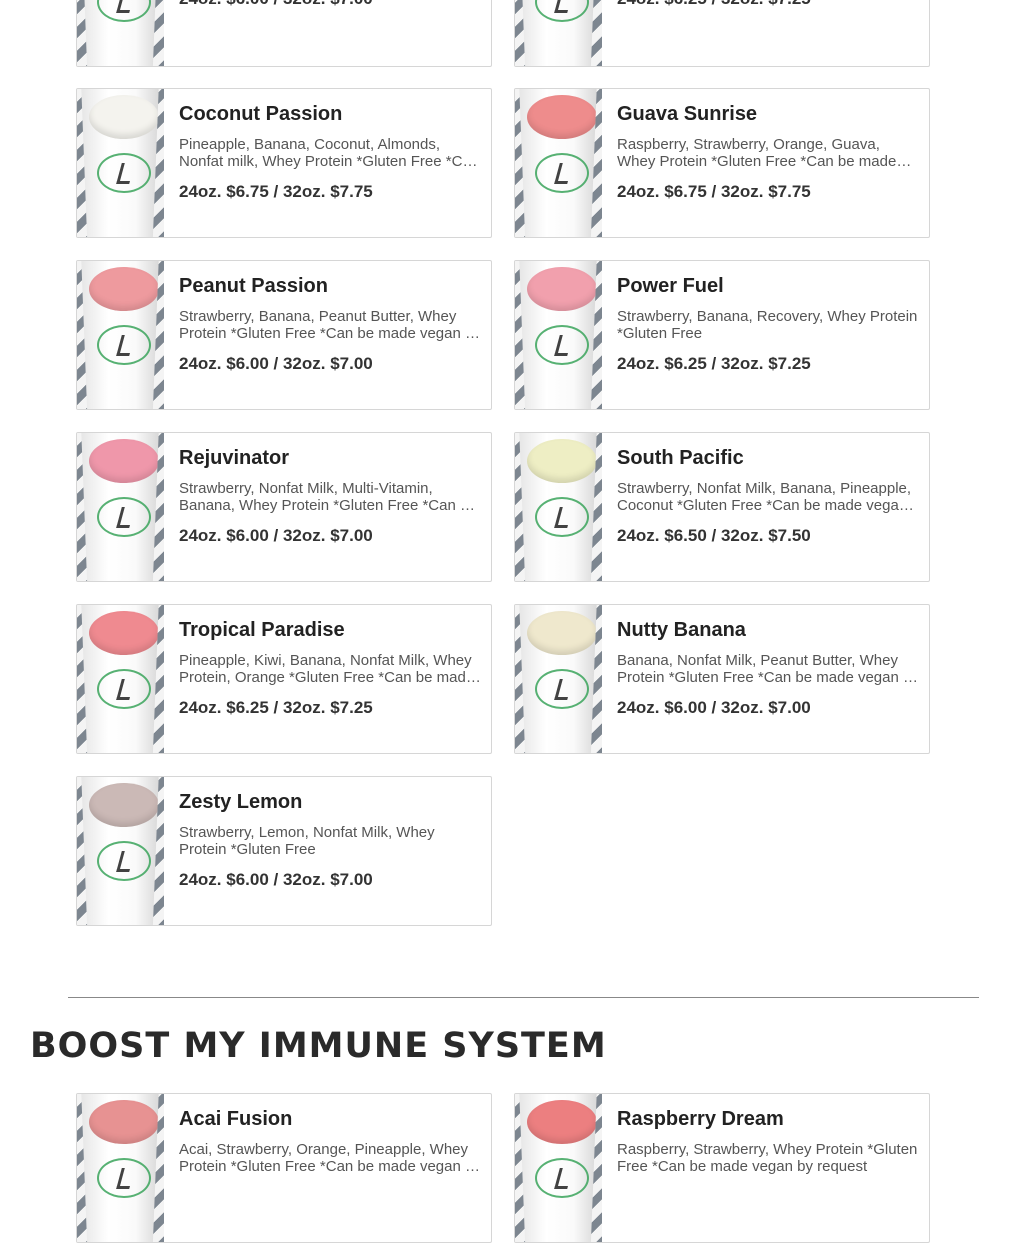 The height and width of the screenshot is (1243, 1010). Describe the element at coordinates (680, 458) in the screenshot. I see `item-name: South Pacific` at that location.